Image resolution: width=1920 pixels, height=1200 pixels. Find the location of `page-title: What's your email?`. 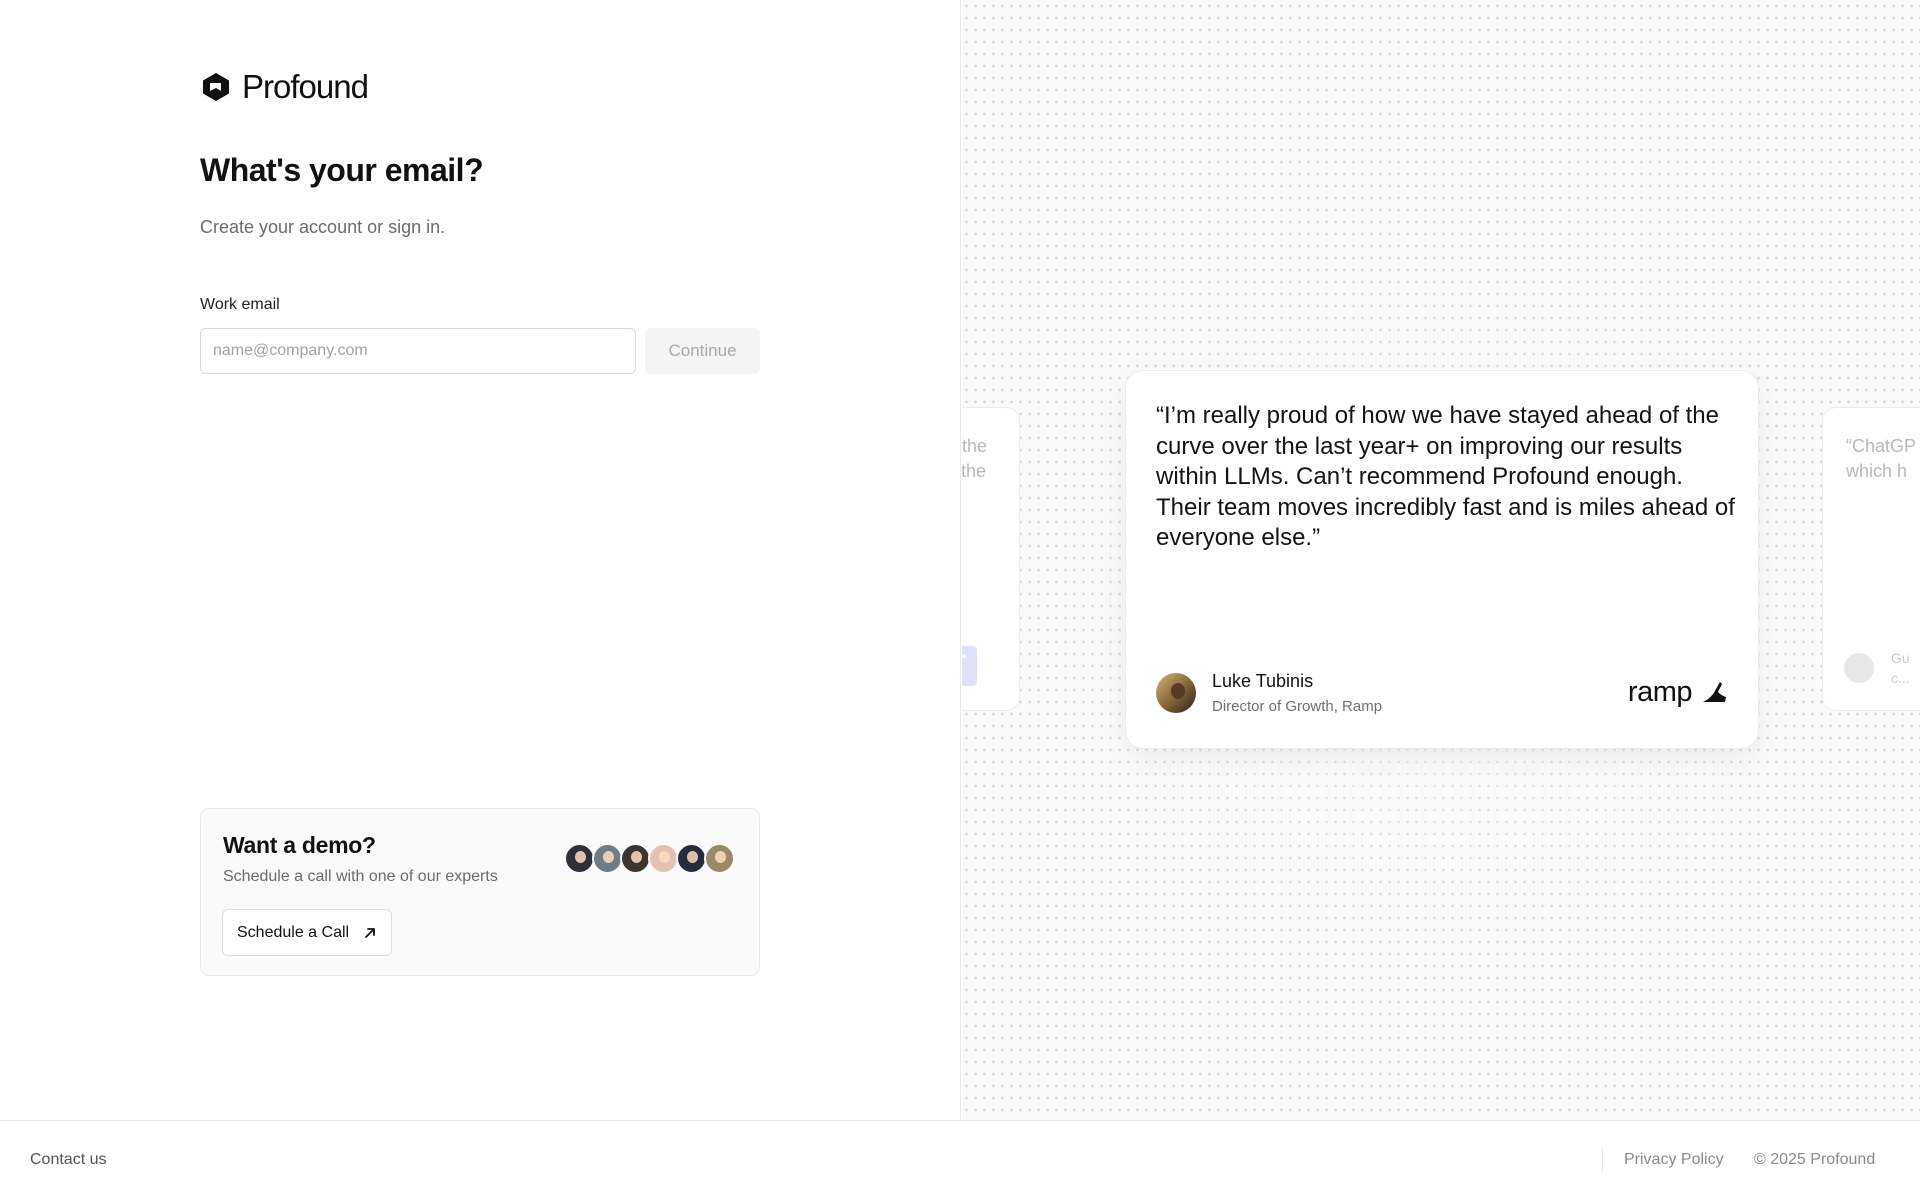

page-title: What's your email? is located at coordinates (342, 170).